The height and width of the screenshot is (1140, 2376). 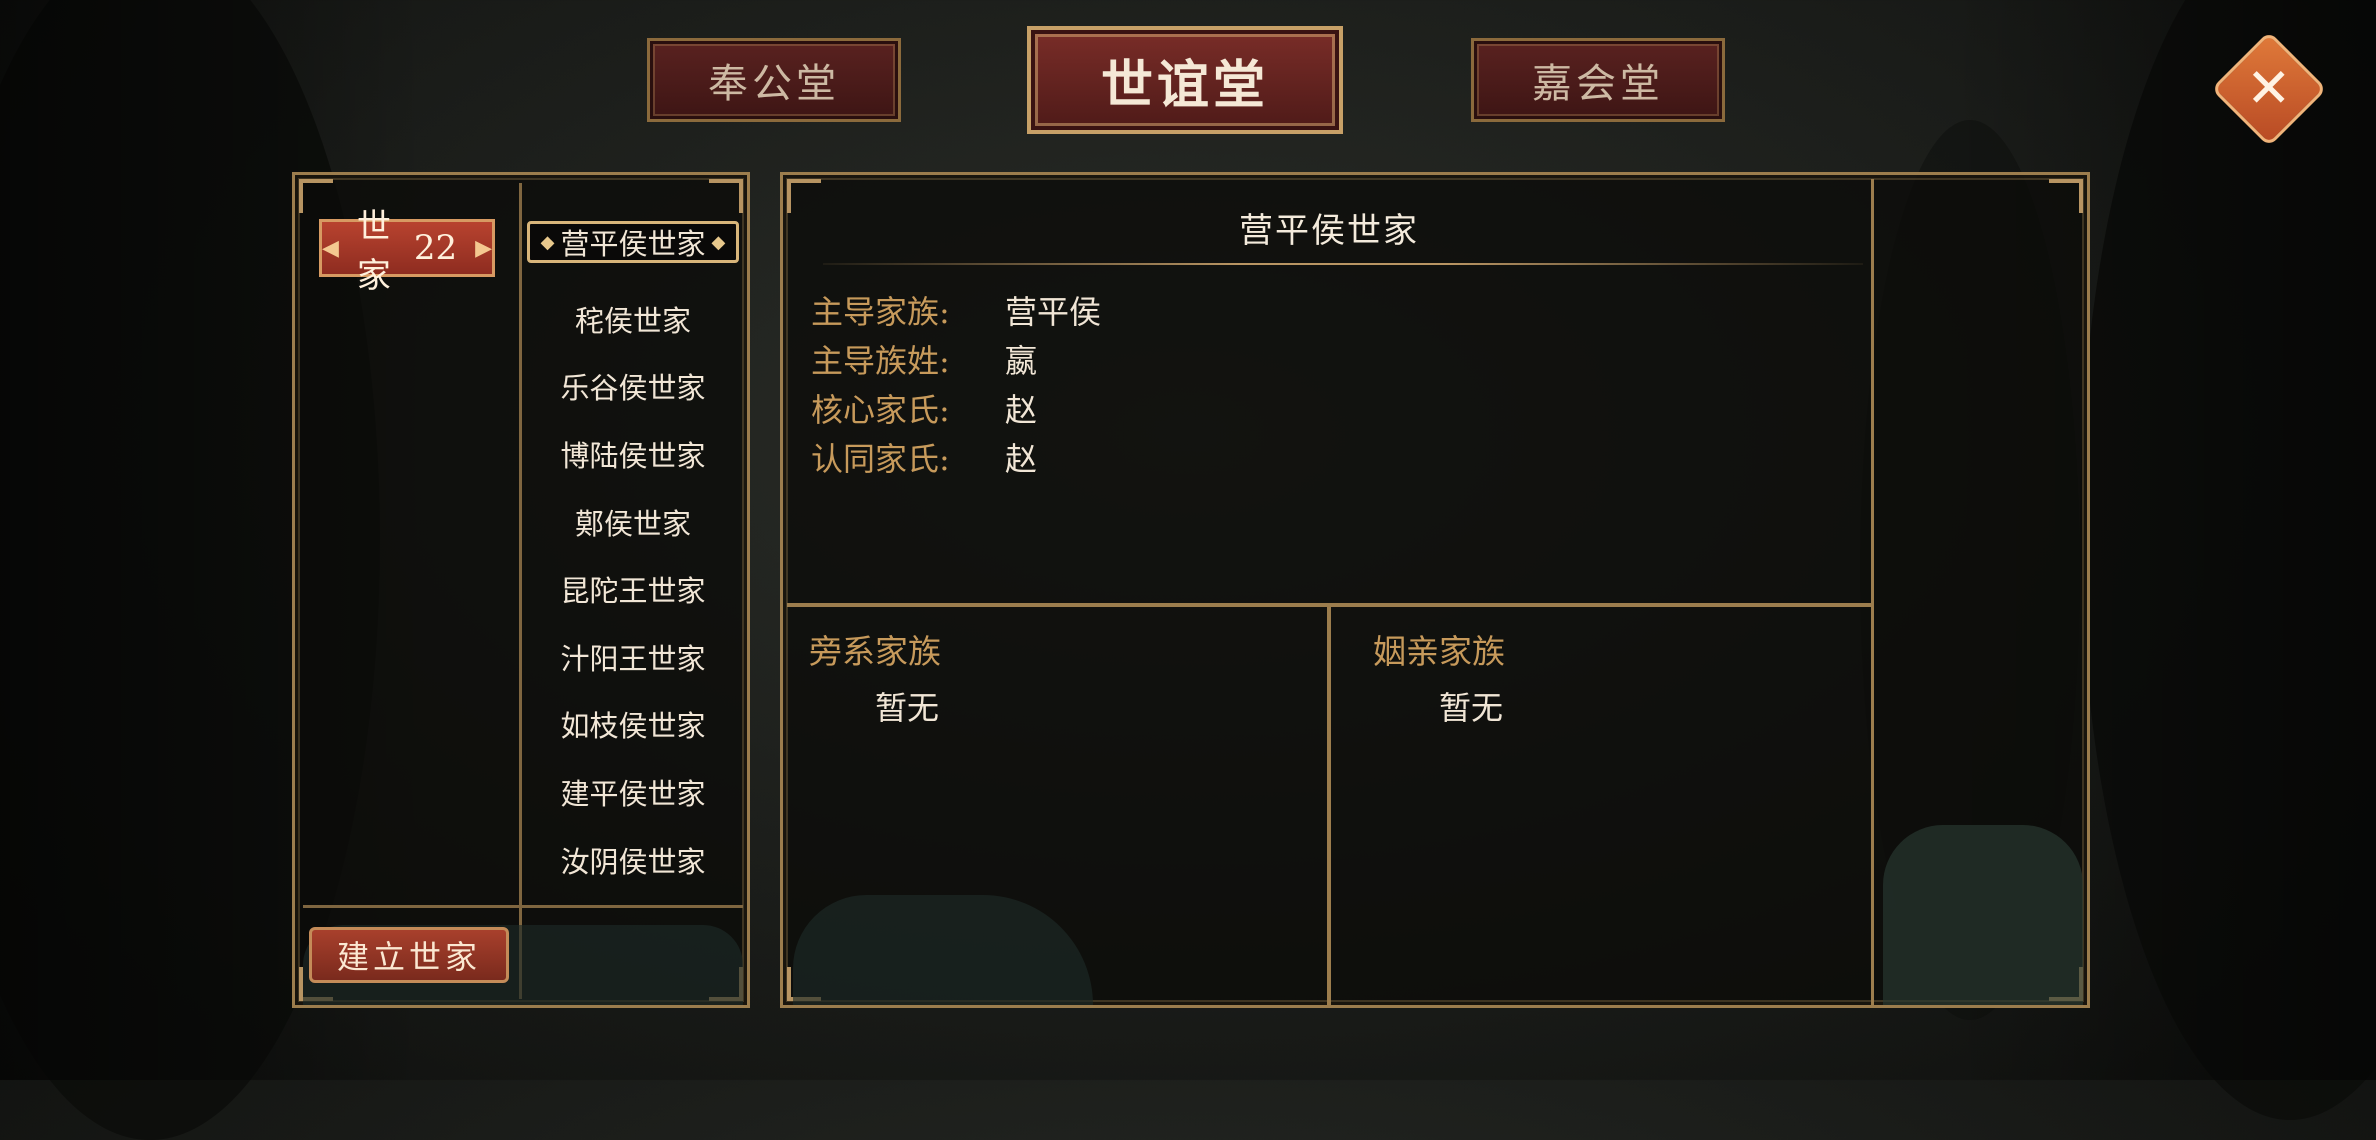 What do you see at coordinates (880, 361) in the screenshot?
I see `info-label: 主导族姓:` at bounding box center [880, 361].